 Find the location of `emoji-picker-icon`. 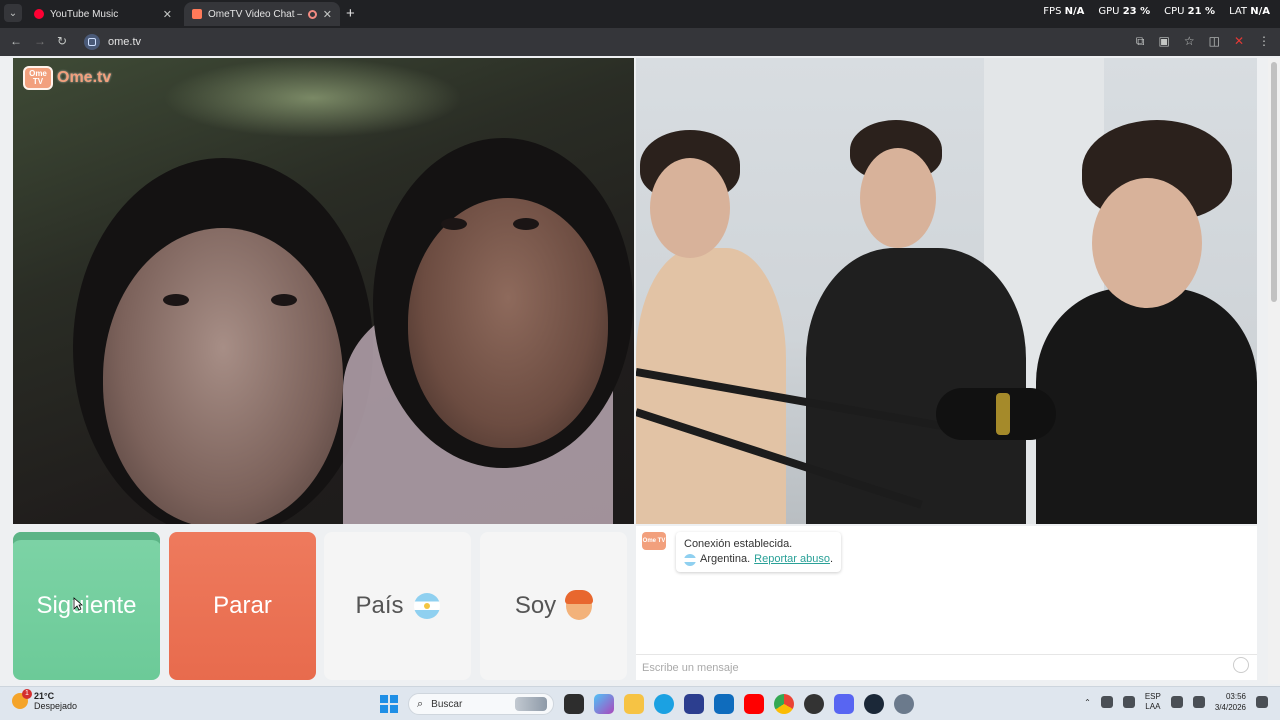

emoji-picker-icon is located at coordinates (1241, 665).